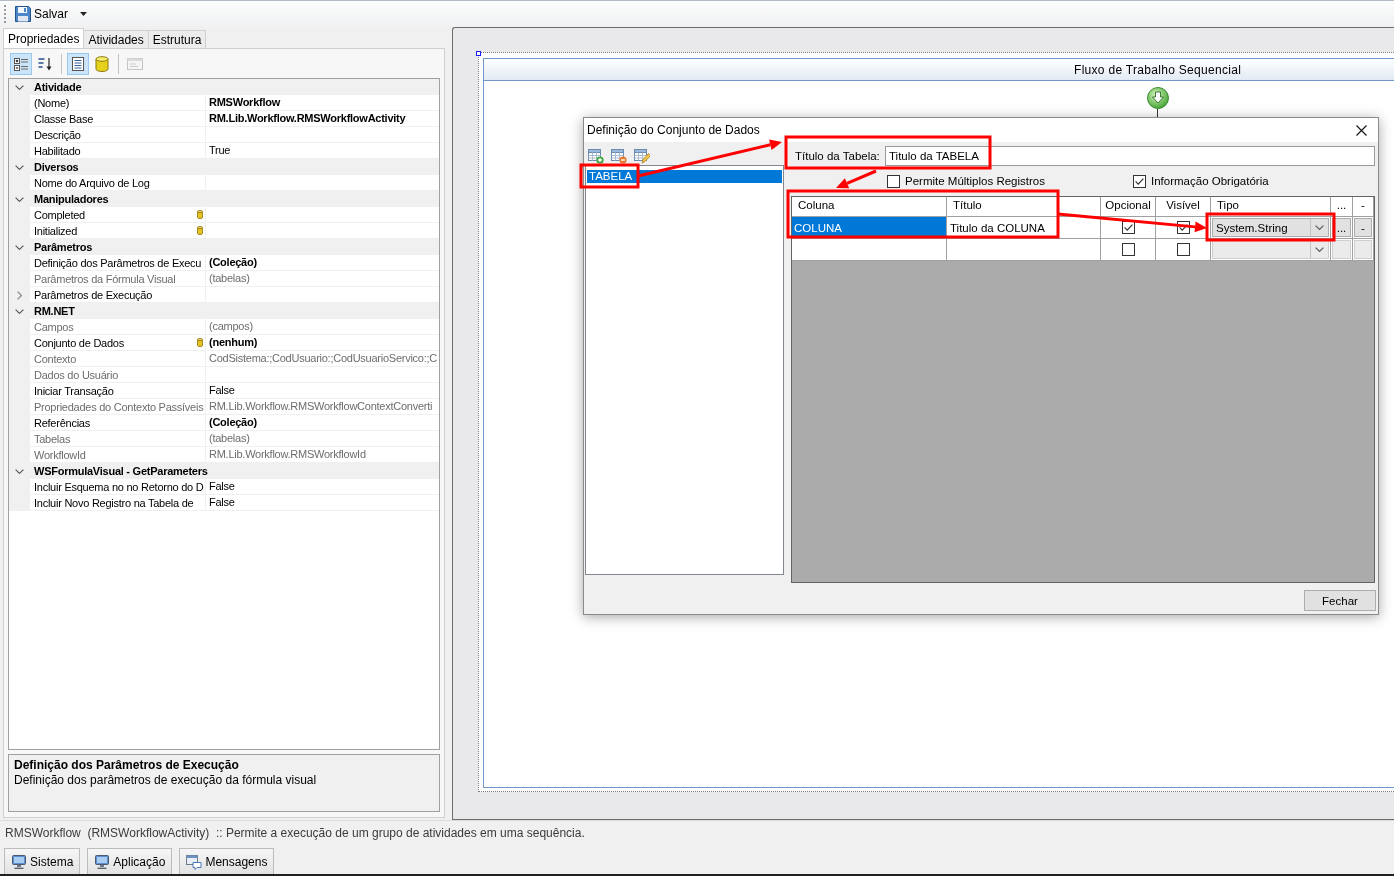 Image resolution: width=1394 pixels, height=876 pixels. I want to click on property-name: Parâmetros de Execução, so click(93, 294).